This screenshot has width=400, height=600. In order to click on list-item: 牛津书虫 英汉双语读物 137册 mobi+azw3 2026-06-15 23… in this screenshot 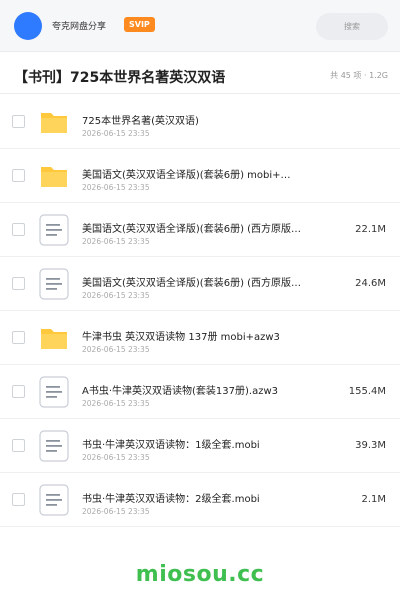, I will do `click(200, 338)`.